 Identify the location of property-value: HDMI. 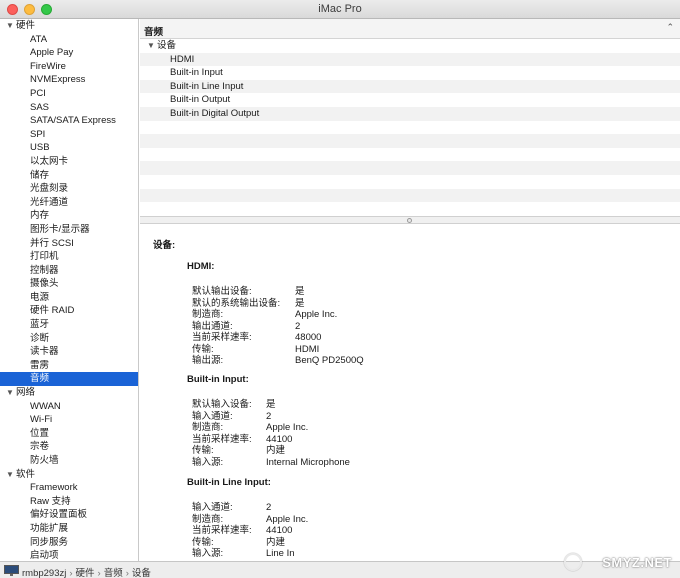
(307, 349).